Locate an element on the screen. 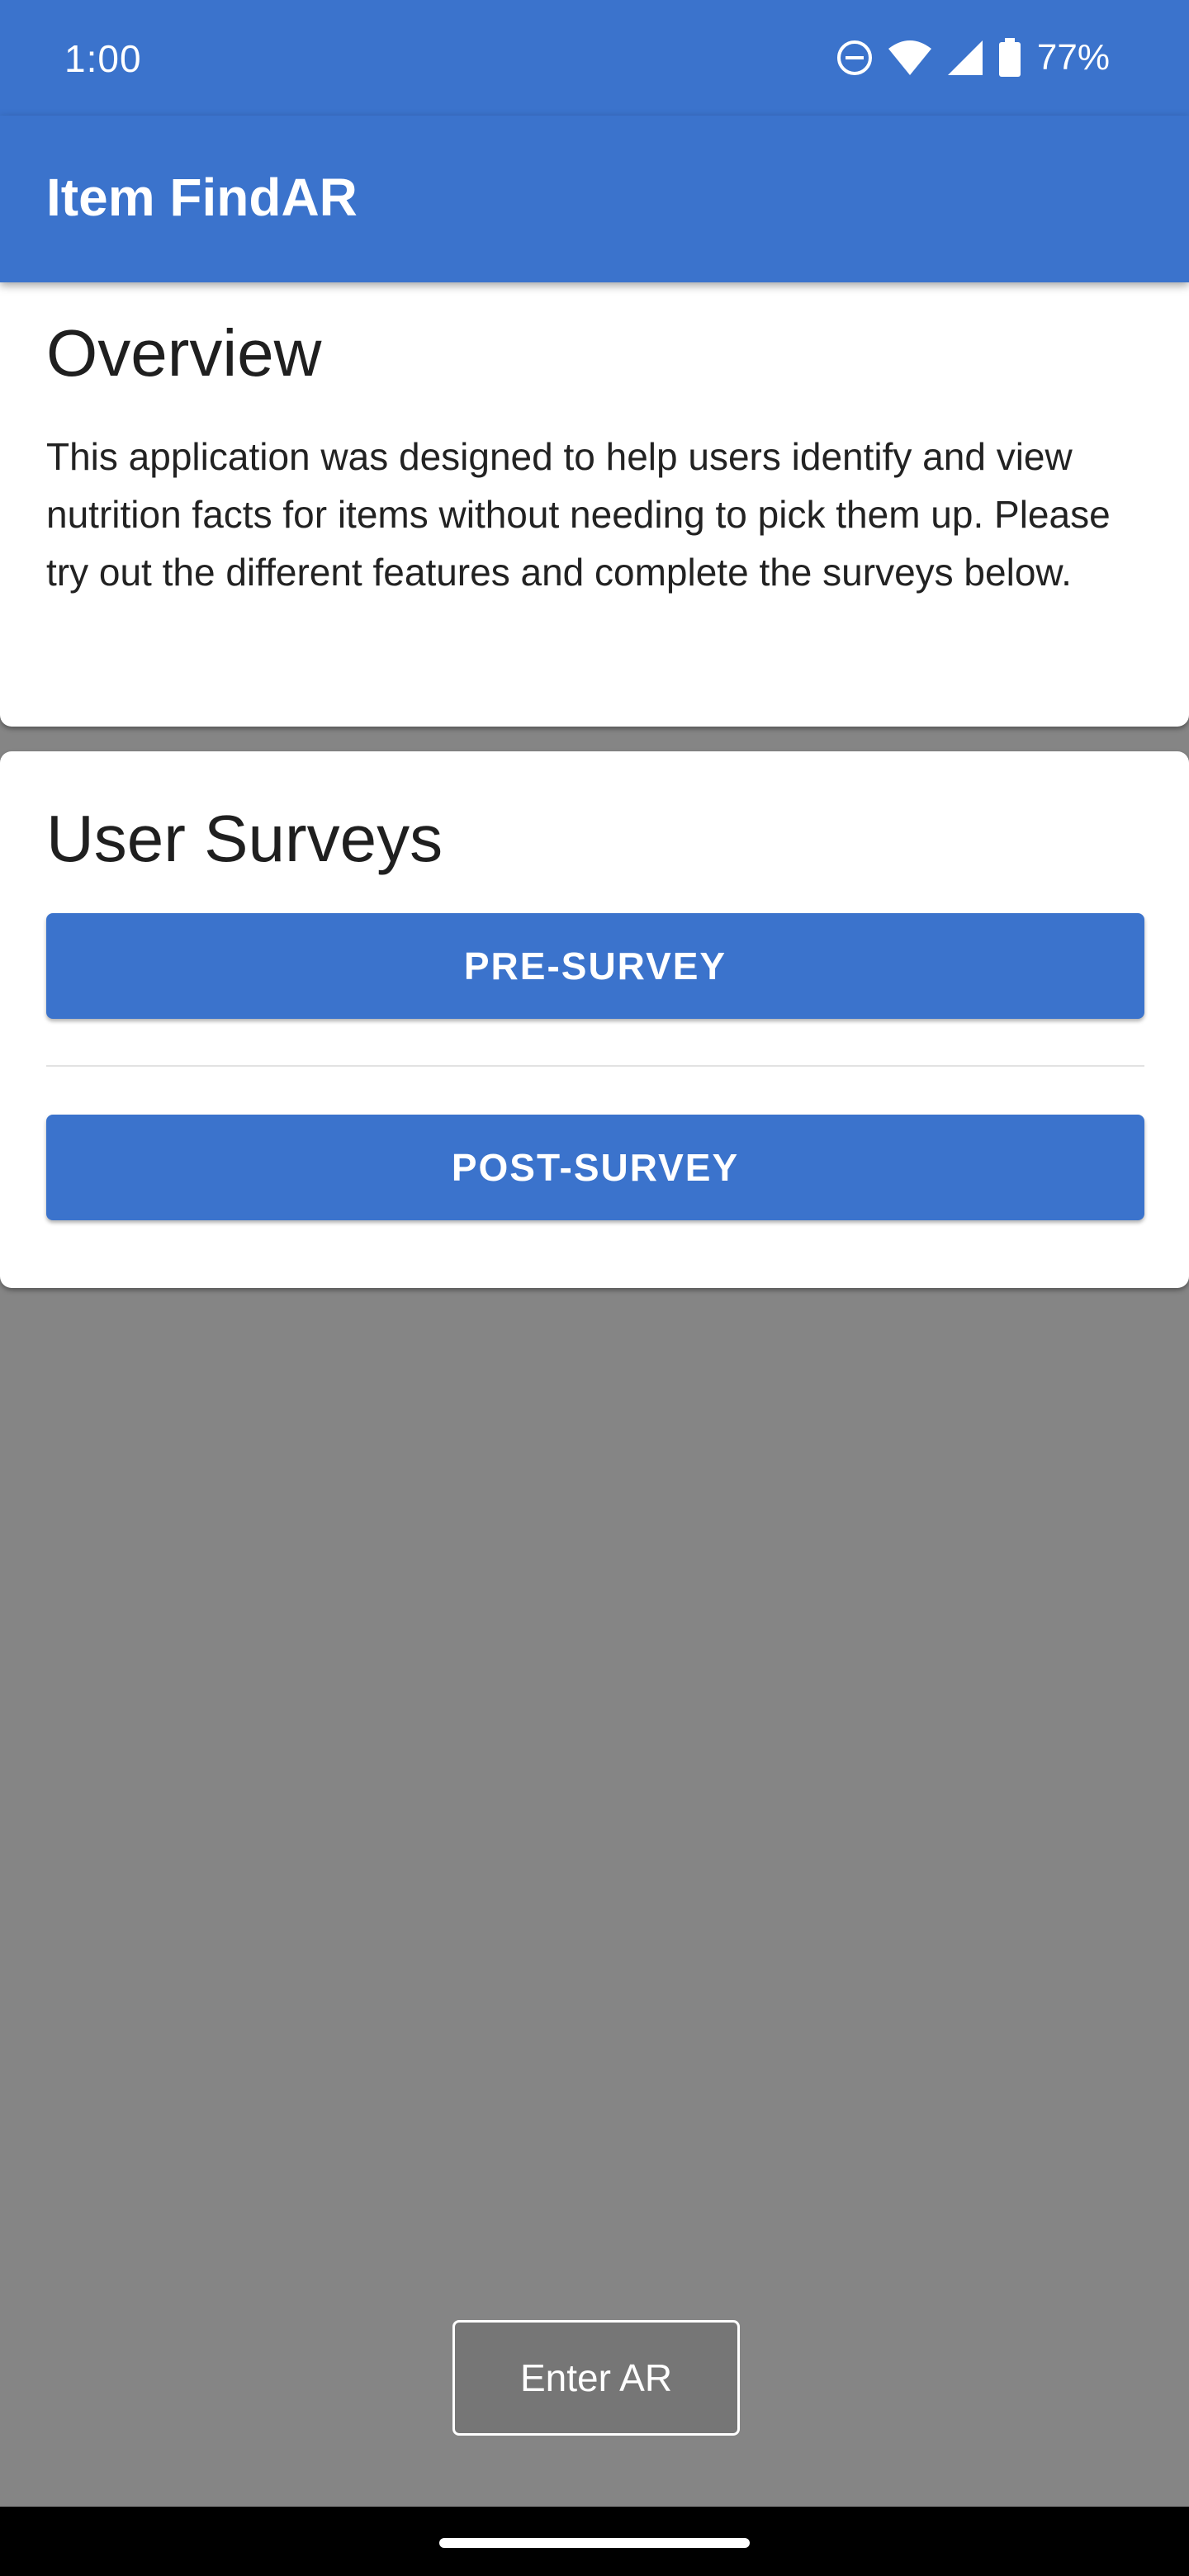 The width and height of the screenshot is (1189, 2576). battery-percent: 77% is located at coordinates (1073, 57).